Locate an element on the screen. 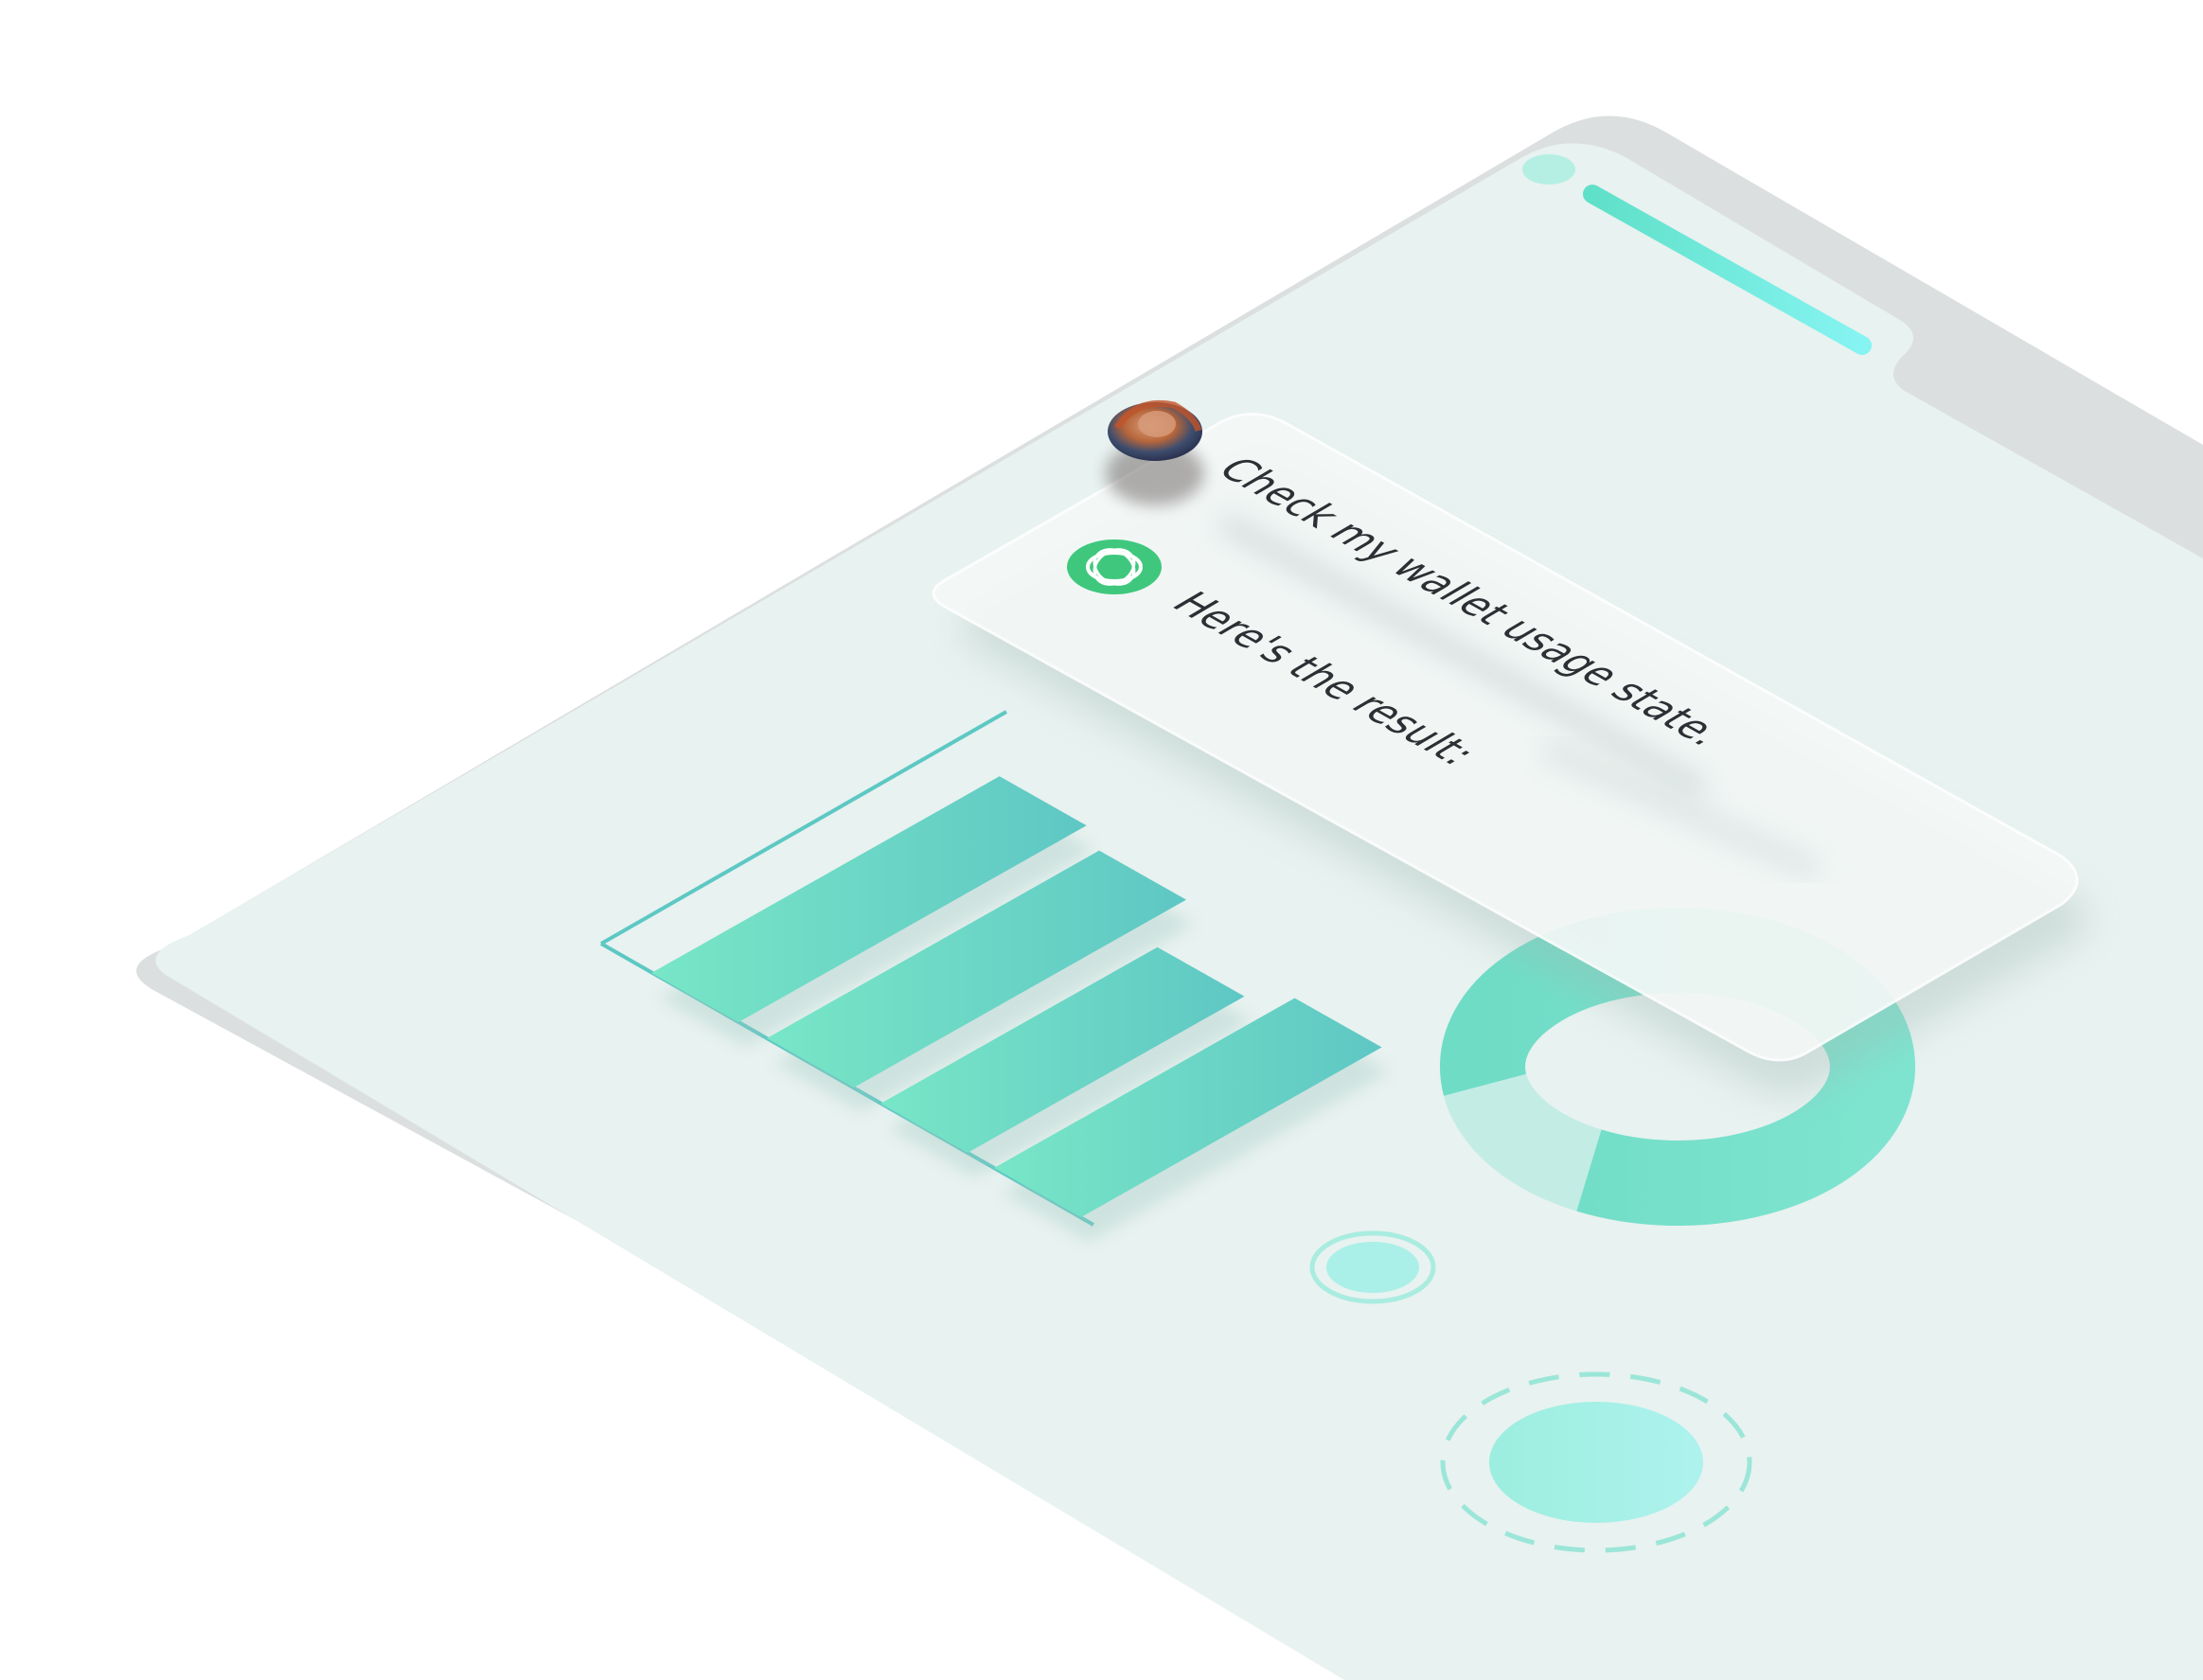  user-avatar is located at coordinates (1155, 452).